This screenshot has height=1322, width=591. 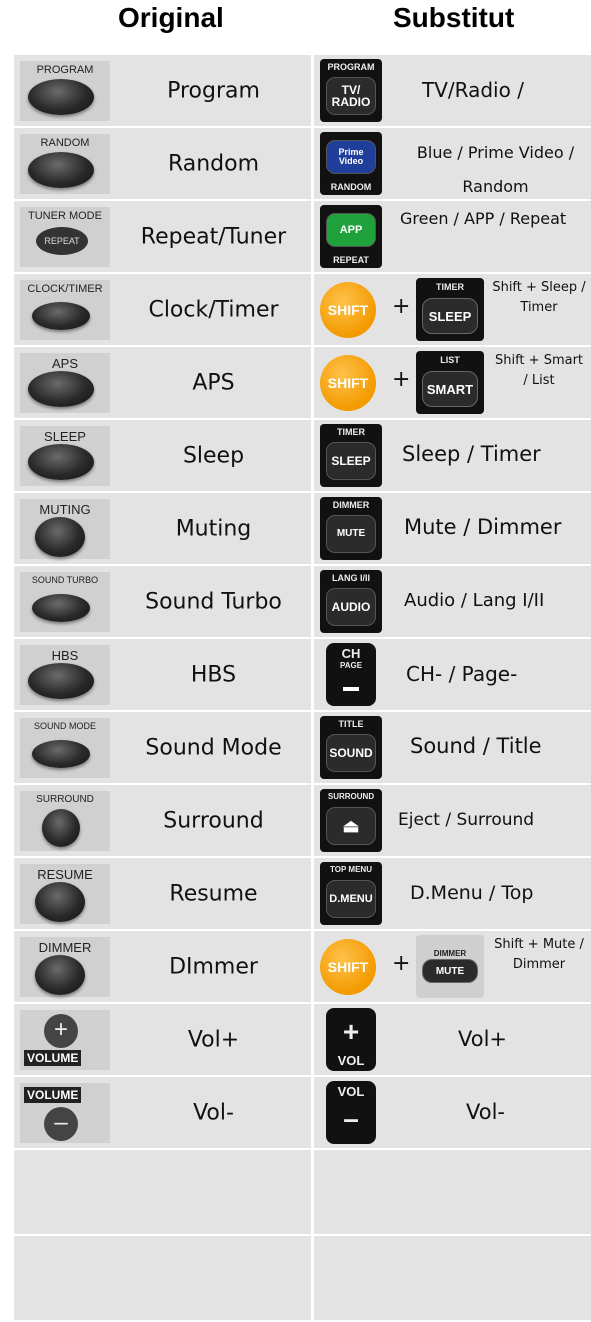 What do you see at coordinates (302, 455) in the screenshot?
I see `table-row: SLEEP Sleep TIMER SLEEP Sleep / Timer` at bounding box center [302, 455].